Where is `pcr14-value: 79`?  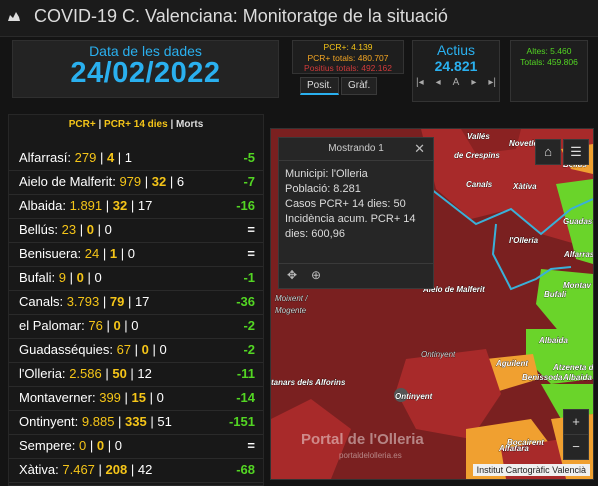 pcr14-value: 79 is located at coordinates (117, 301).